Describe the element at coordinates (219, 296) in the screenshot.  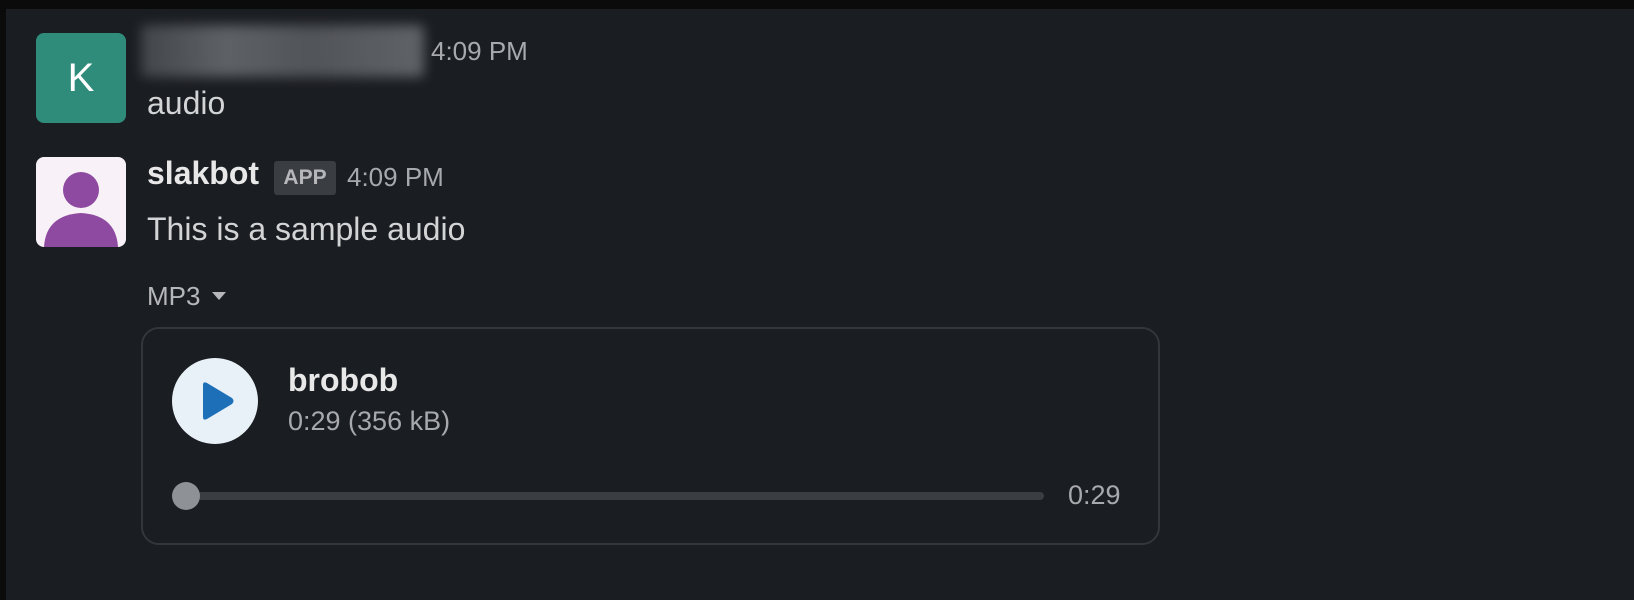
I see `caret-down-icon` at that location.